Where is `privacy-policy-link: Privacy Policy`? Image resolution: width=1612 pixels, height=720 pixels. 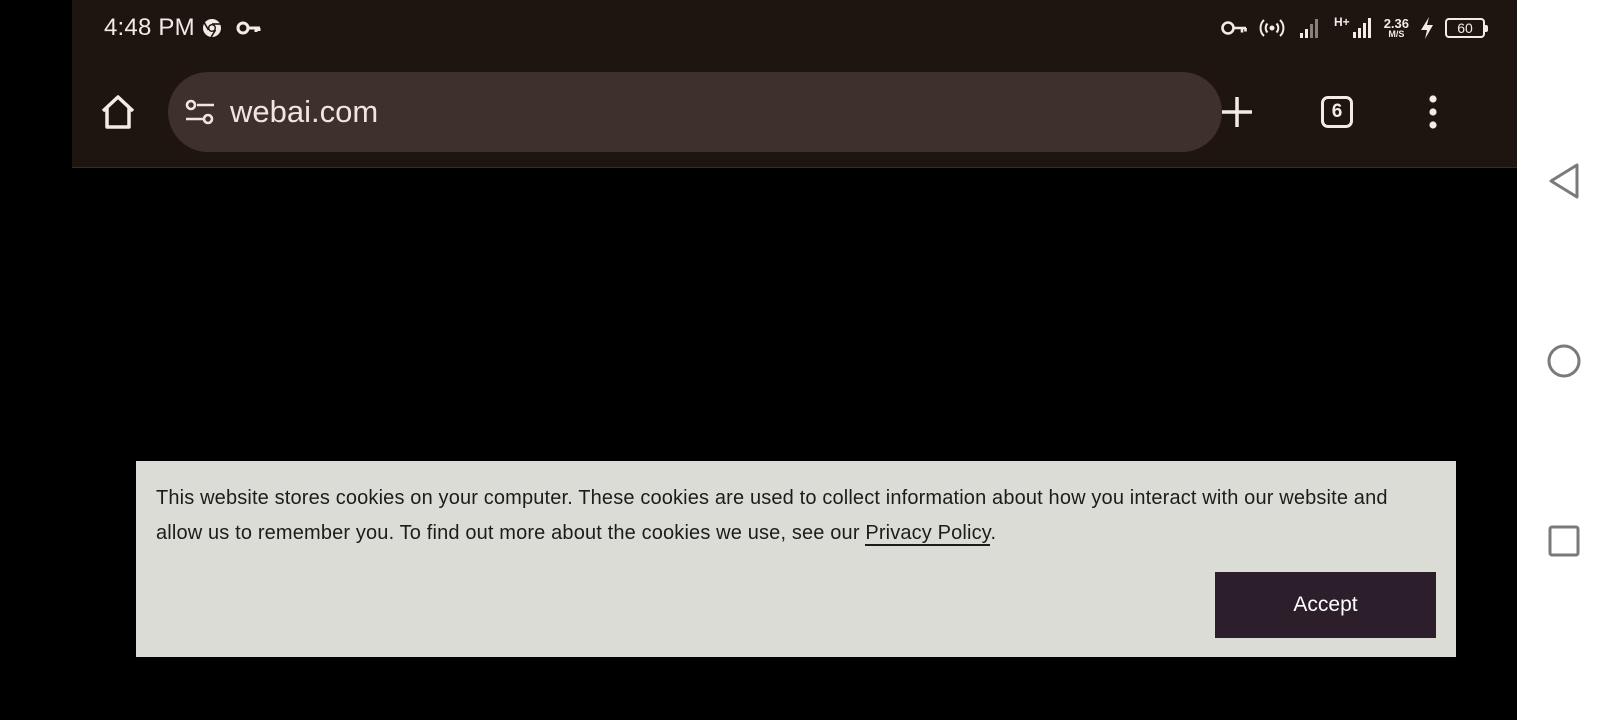
privacy-policy-link: Privacy Policy is located at coordinates (928, 534).